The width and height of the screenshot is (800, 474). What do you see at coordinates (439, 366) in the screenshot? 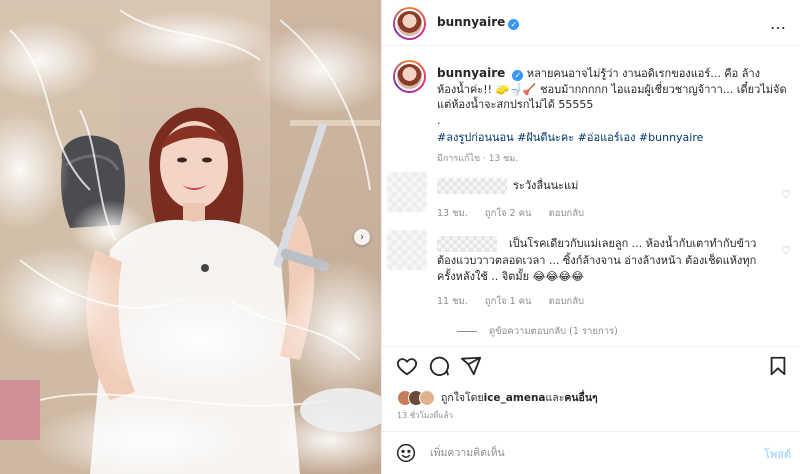
I see `comment-icon` at bounding box center [439, 366].